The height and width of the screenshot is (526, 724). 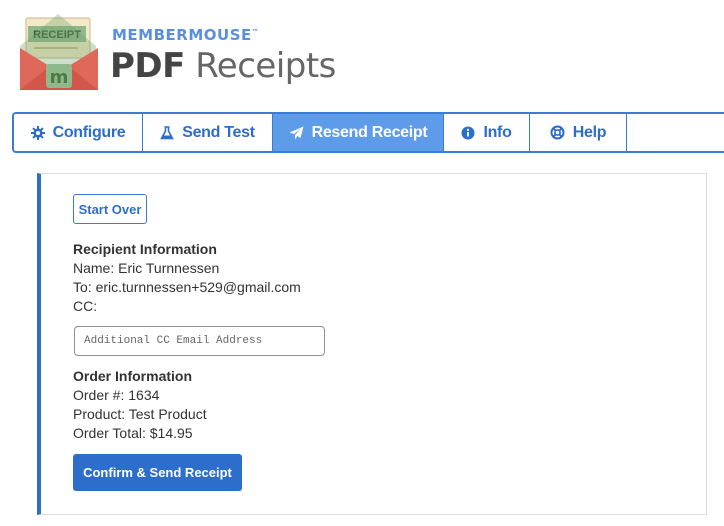 What do you see at coordinates (140, 414) in the screenshot?
I see `order-product: Product: Test Product` at bounding box center [140, 414].